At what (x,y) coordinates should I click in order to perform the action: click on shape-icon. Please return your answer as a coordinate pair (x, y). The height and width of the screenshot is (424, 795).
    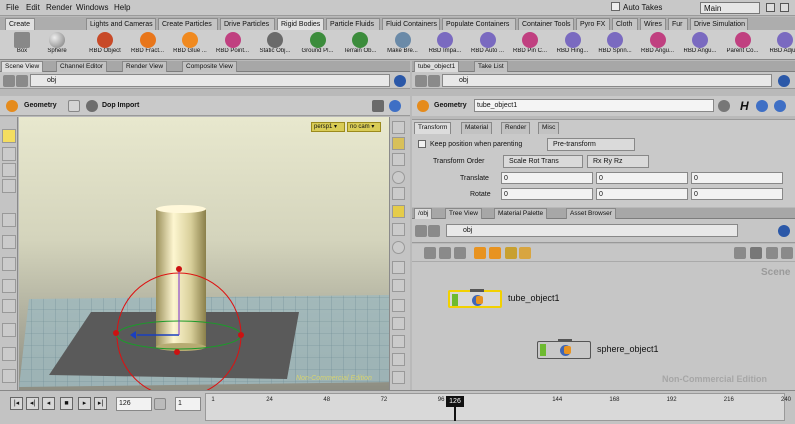
    Looking at the image, I should click on (495, 253).